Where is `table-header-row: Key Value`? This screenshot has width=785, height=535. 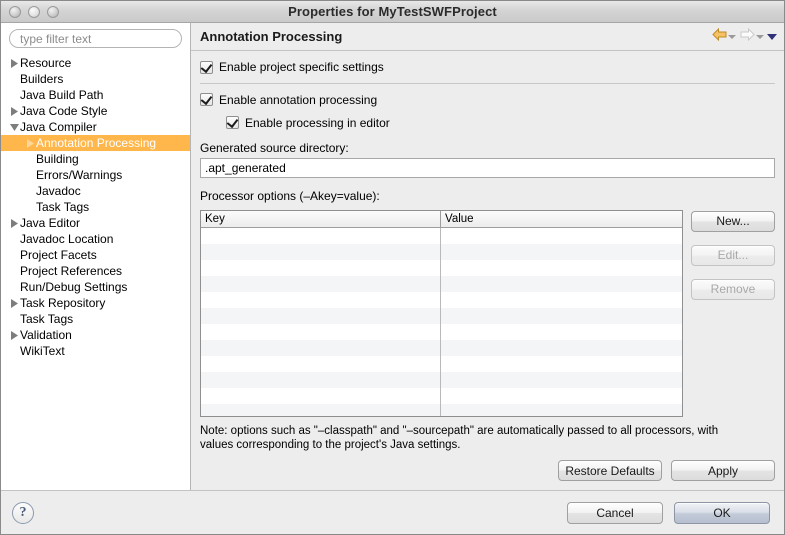 table-header-row: Key Value is located at coordinates (441, 219).